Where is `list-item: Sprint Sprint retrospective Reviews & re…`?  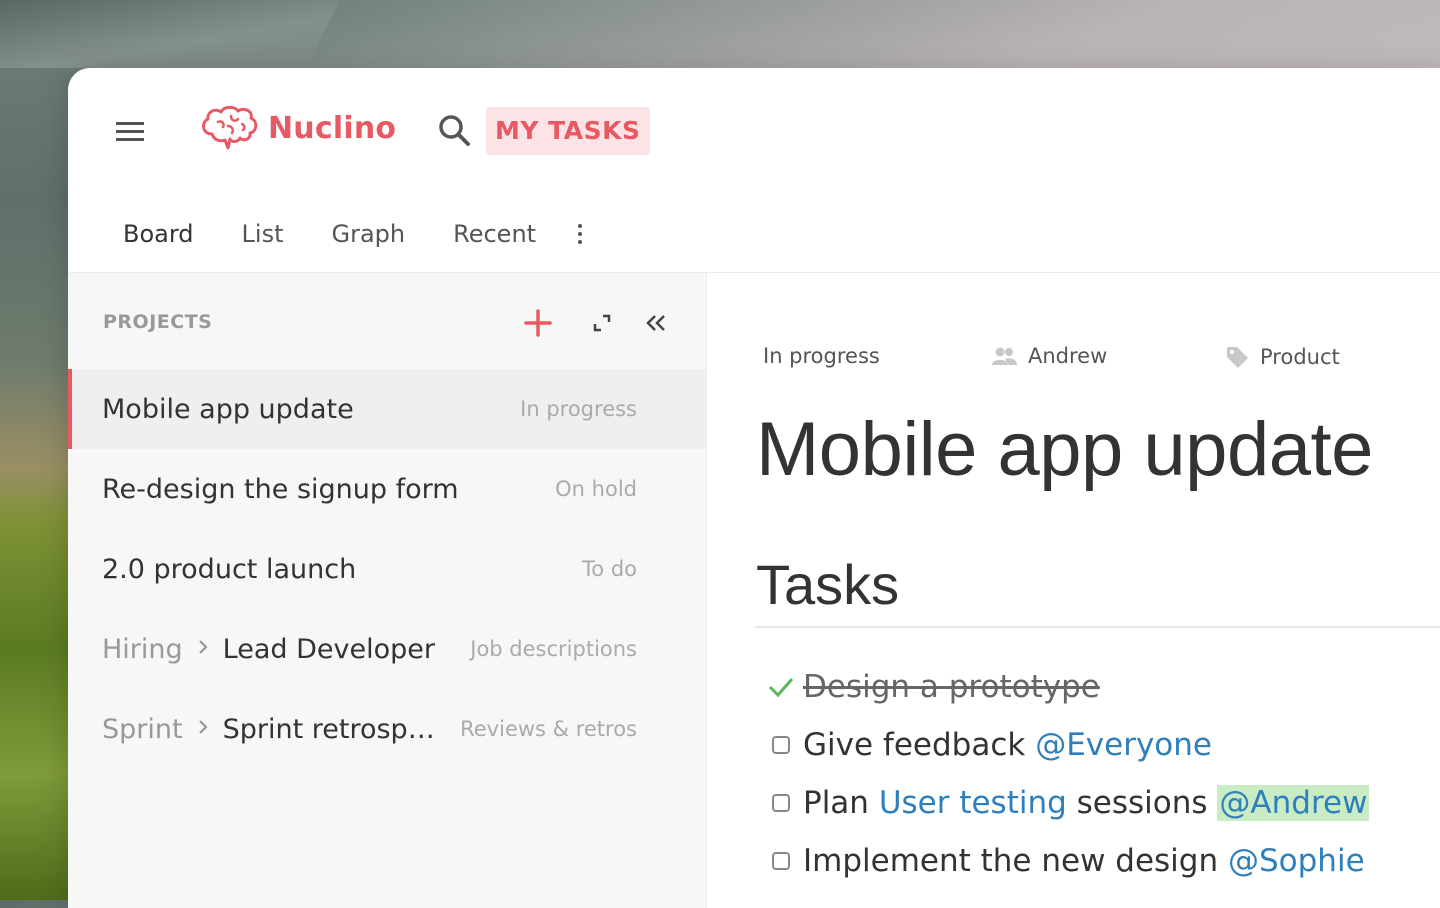
list-item: Sprint Sprint retrospective Reviews & re… is located at coordinates (387, 729).